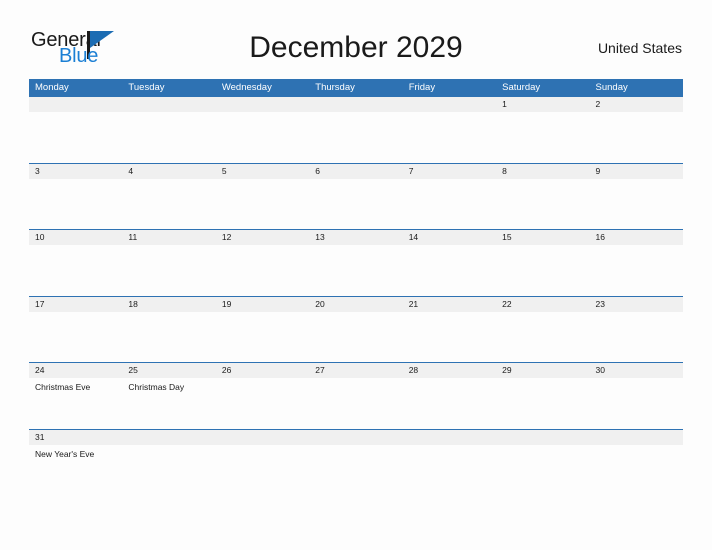  What do you see at coordinates (75, 403) in the screenshot?
I see `day-cell: Christmas Eve` at bounding box center [75, 403].